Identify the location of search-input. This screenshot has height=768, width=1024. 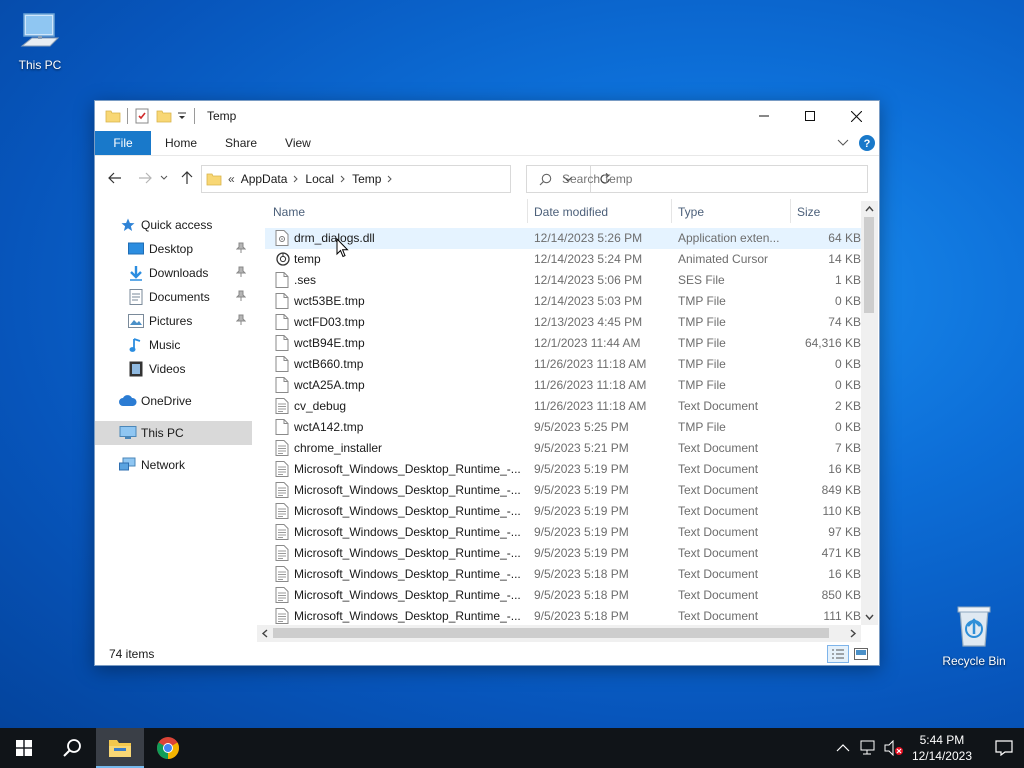
(702, 179).